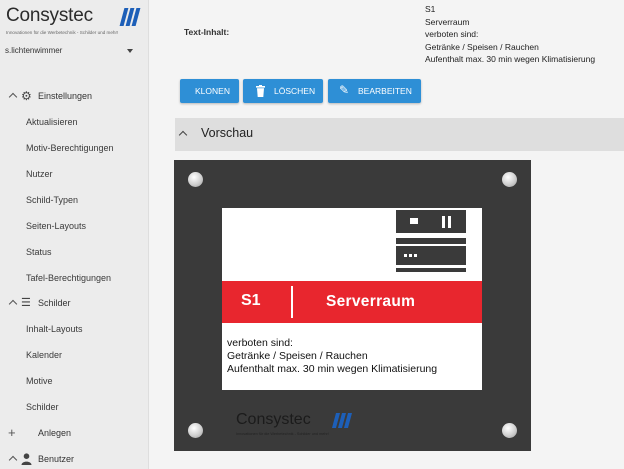  I want to click on nav-item-label: Tafel-Berechtigungen, so click(69, 278).